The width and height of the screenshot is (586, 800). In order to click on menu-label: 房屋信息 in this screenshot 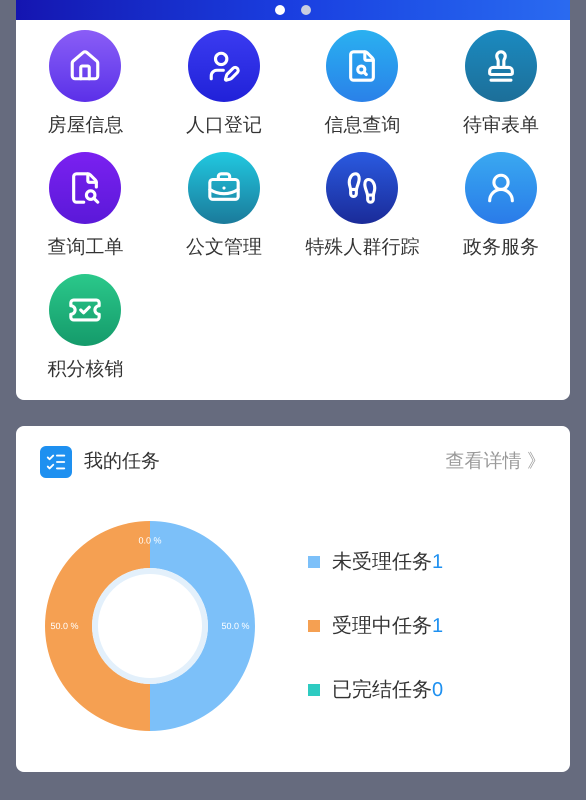, I will do `click(85, 126)`.